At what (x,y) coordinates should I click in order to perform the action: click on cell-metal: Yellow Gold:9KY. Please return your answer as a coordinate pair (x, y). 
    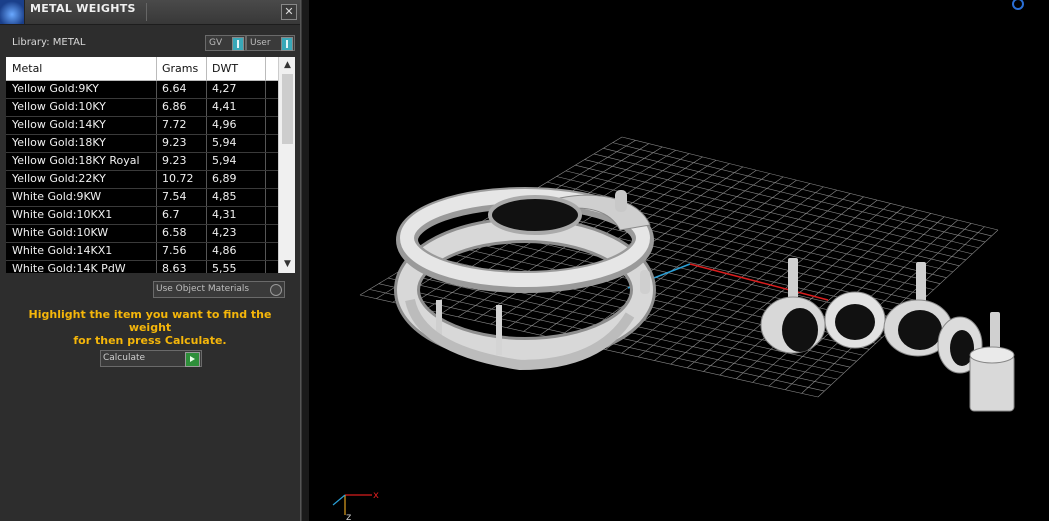
    Looking at the image, I should click on (55, 88).